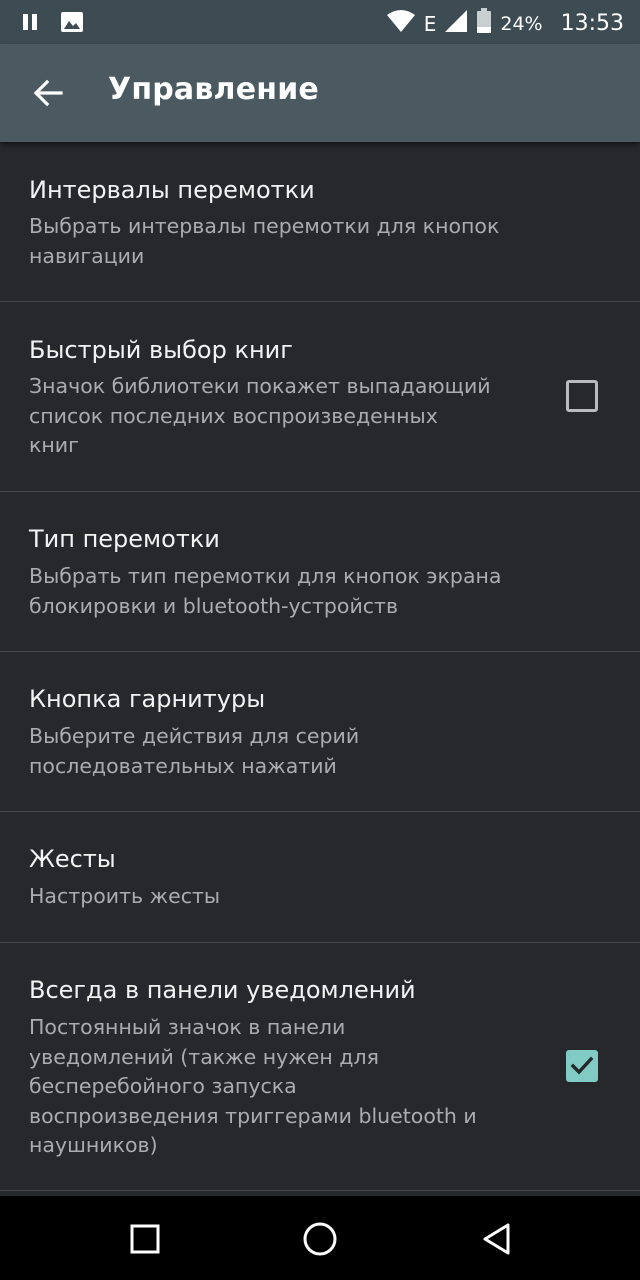 This screenshot has height=1280, width=640. What do you see at coordinates (401, 23) in the screenshot?
I see `wifi-icon` at bounding box center [401, 23].